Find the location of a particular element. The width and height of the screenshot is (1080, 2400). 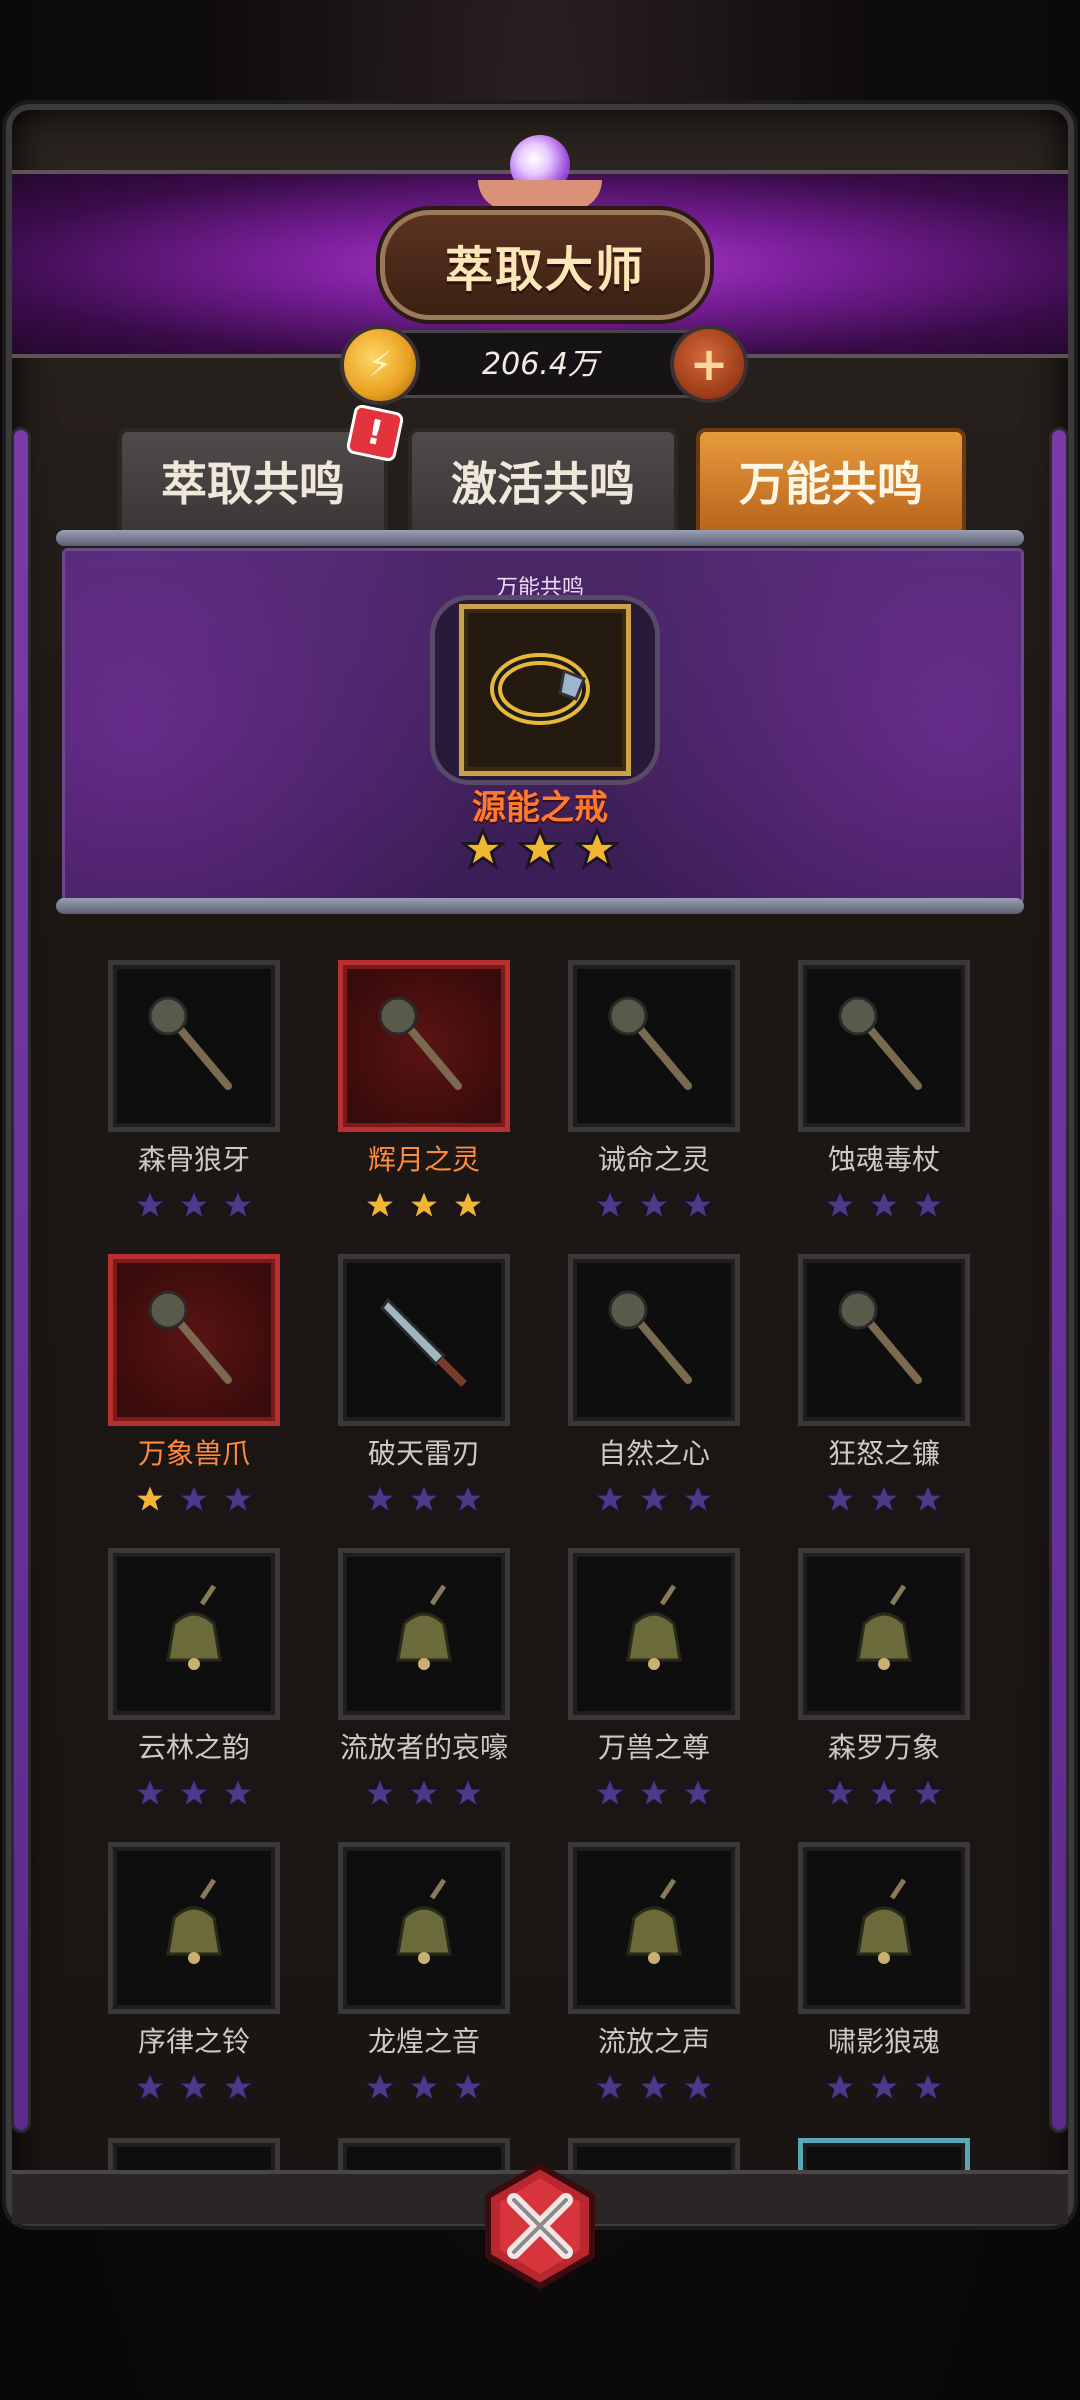

item-cell: 诫命之灵 is located at coordinates (654, 1092).